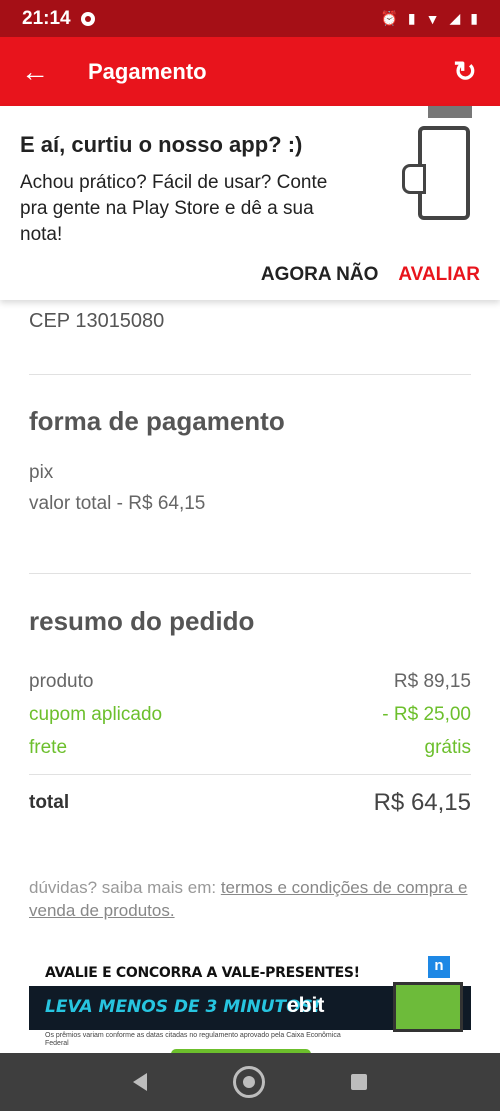  I want to click on banner-strip: LEVA MENOS DE 3 MINUTOS! ebit, so click(250, 1007).